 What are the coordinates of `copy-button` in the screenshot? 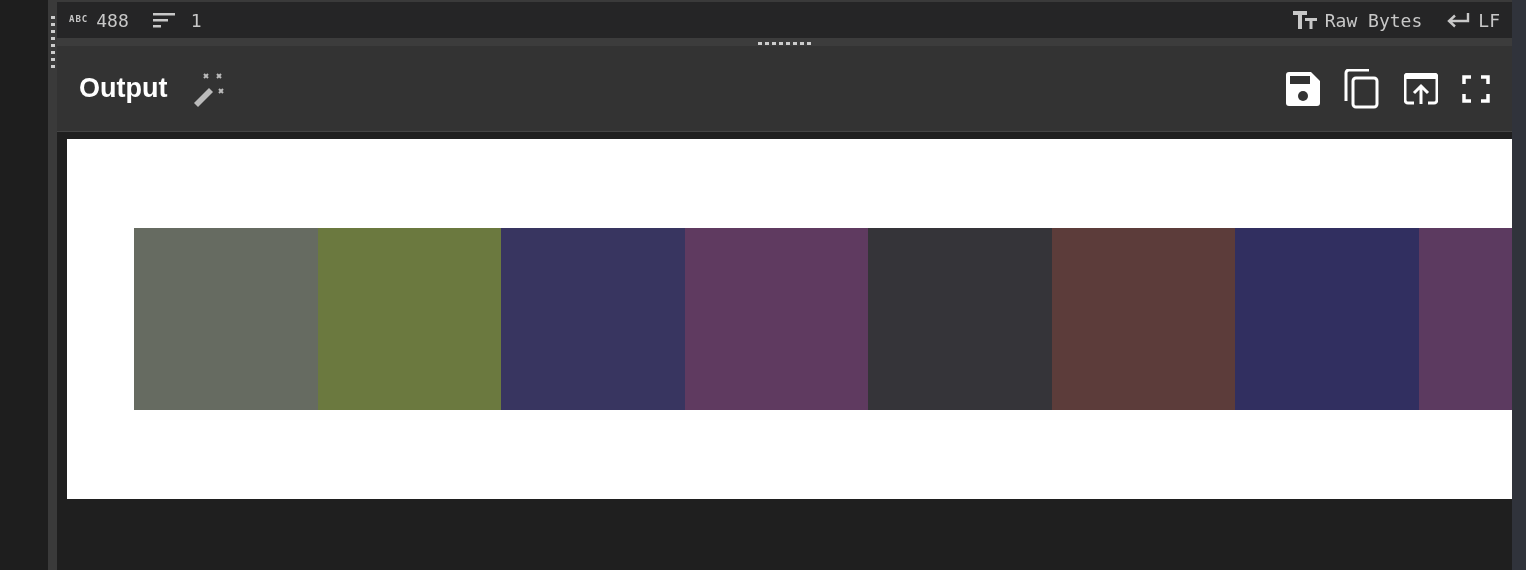 It's located at (1362, 88).